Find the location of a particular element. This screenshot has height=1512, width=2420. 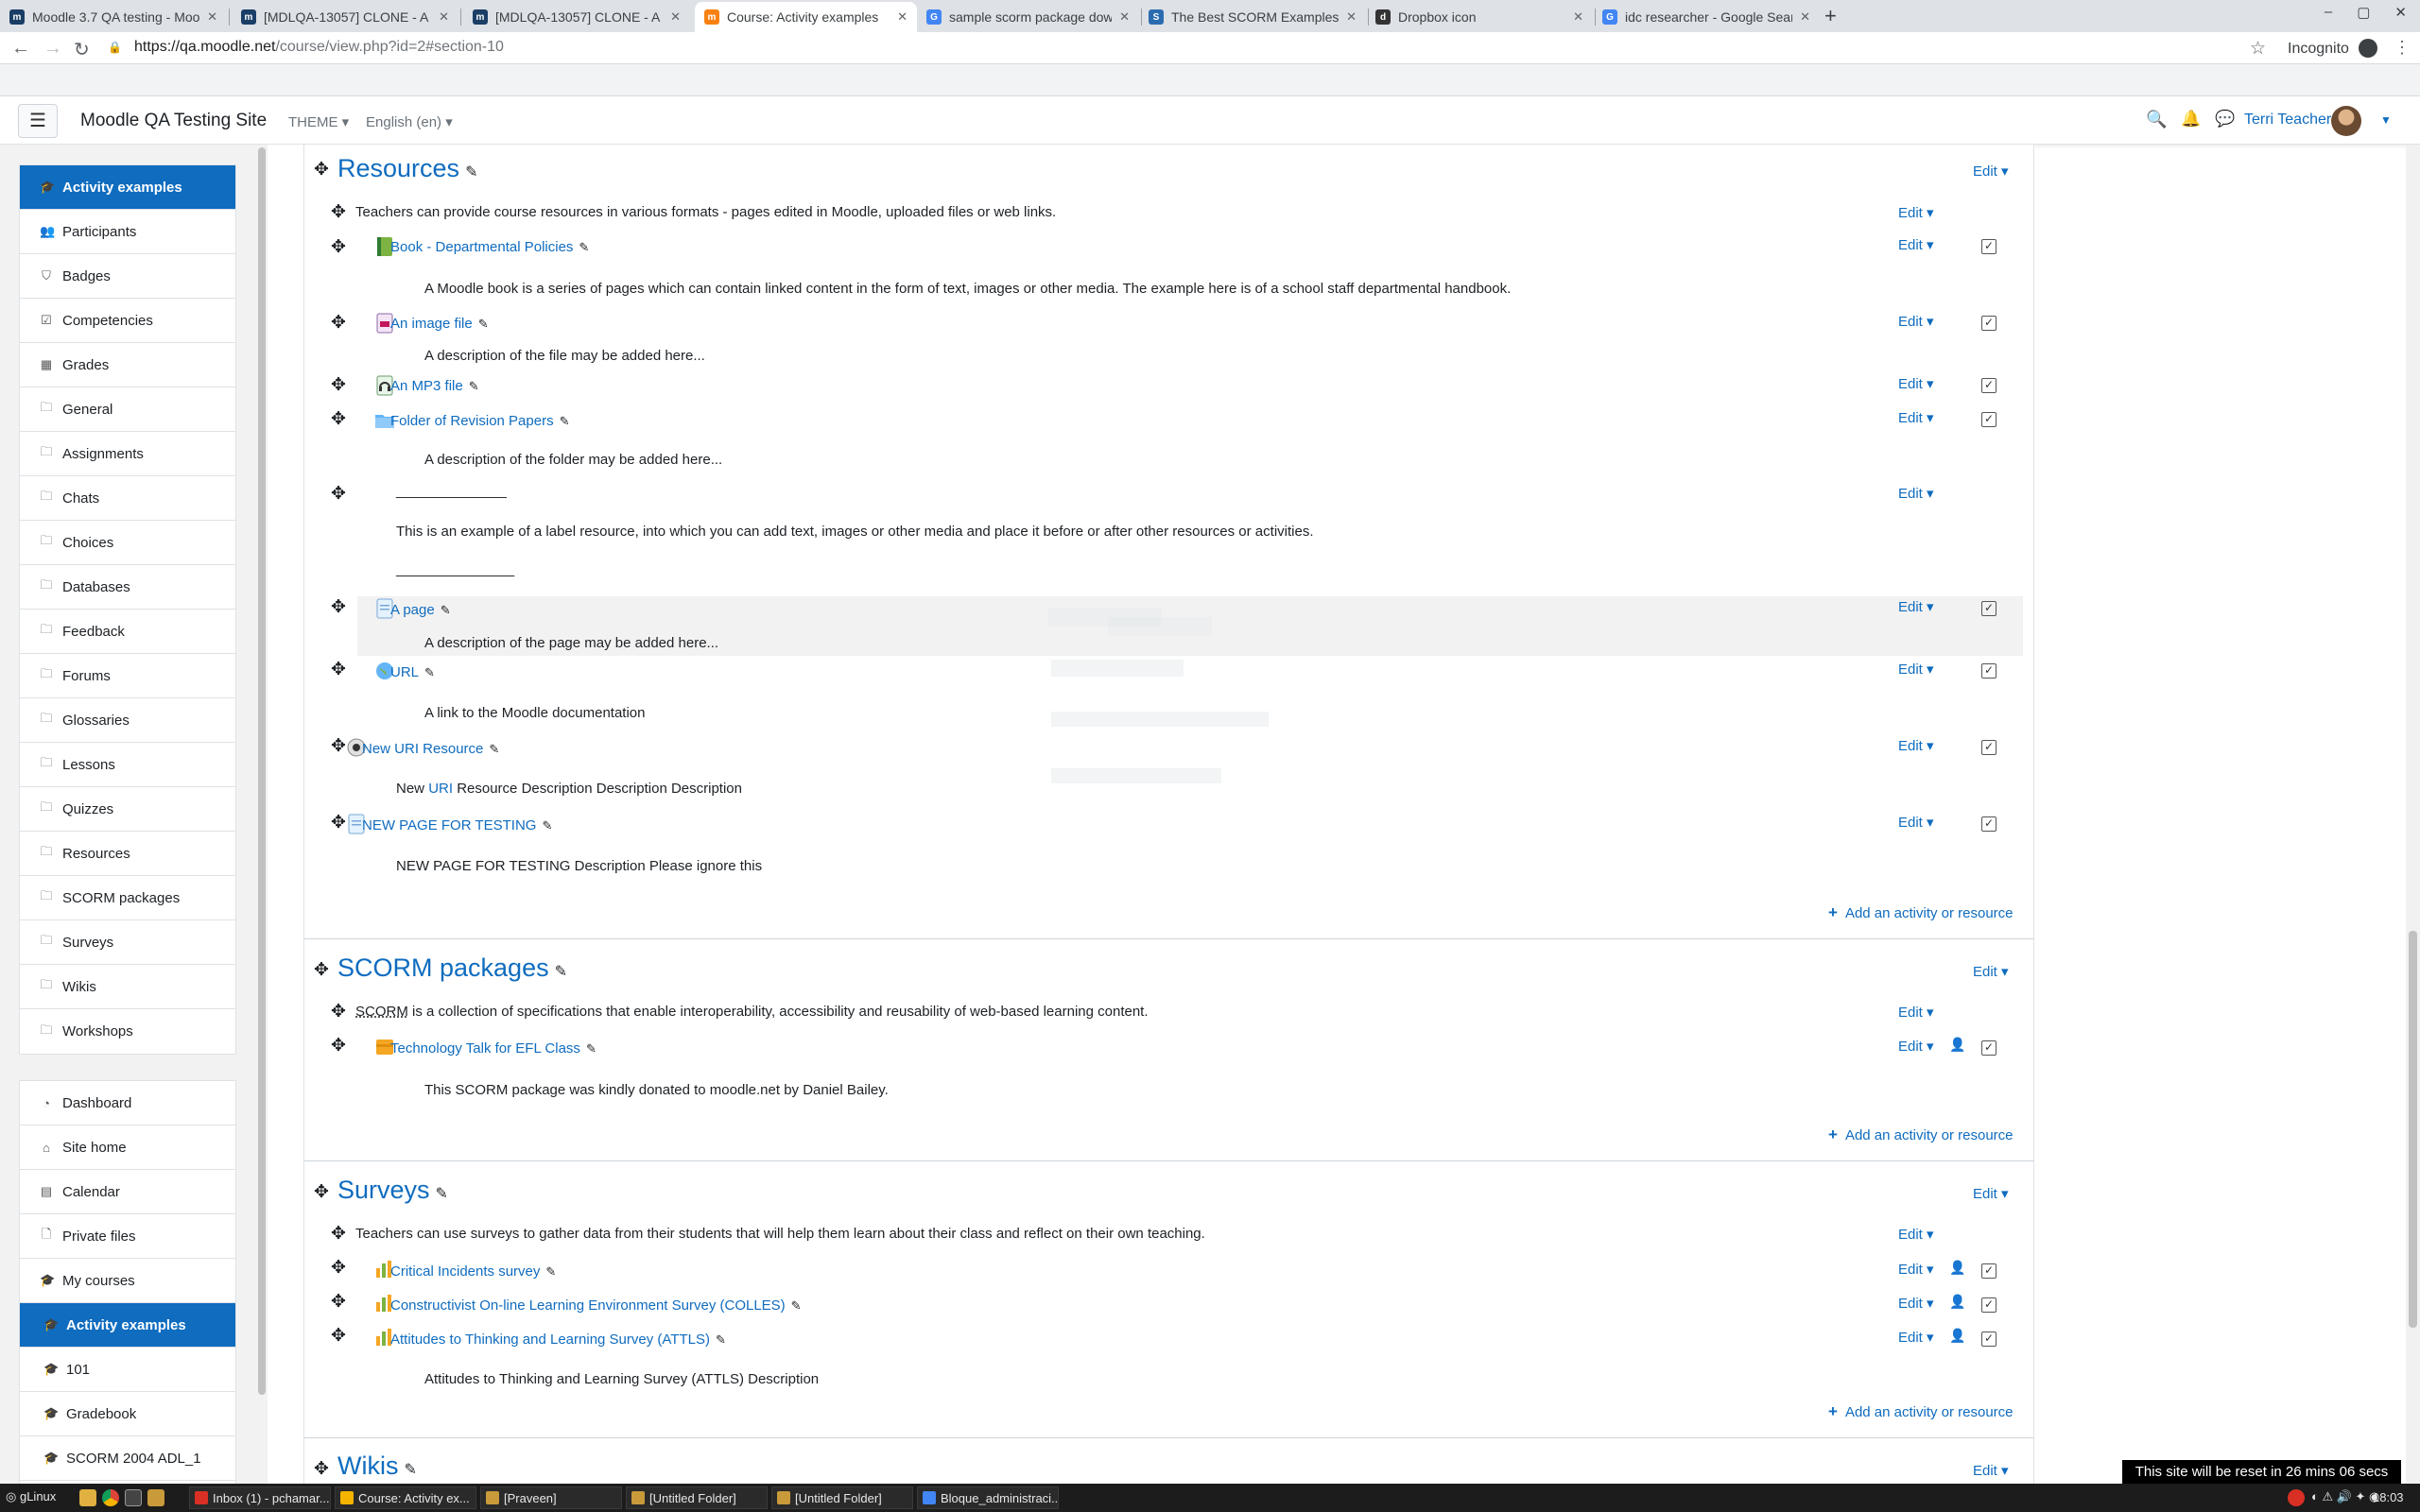

browser-tab: S The Best SCORM Examples: S ✕ is located at coordinates (1252, 17).